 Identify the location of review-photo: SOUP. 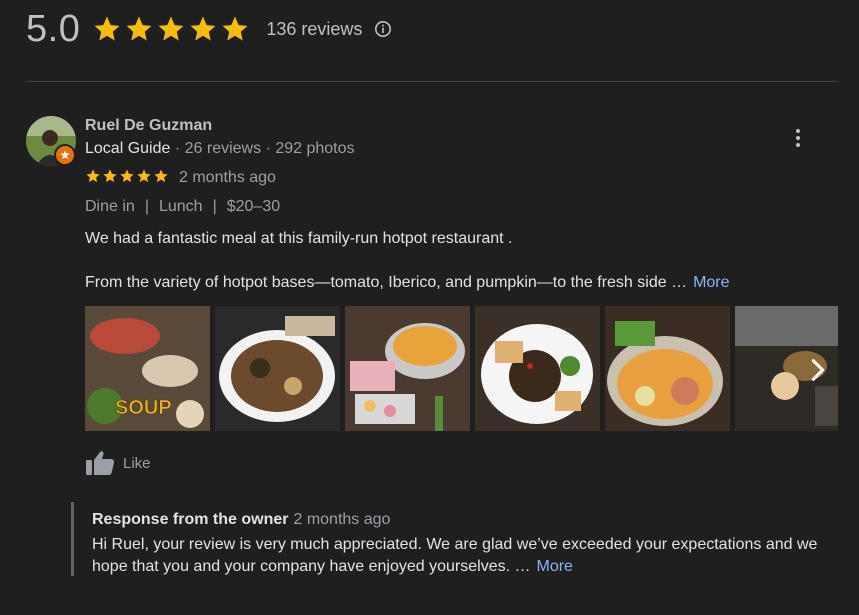
(147, 368).